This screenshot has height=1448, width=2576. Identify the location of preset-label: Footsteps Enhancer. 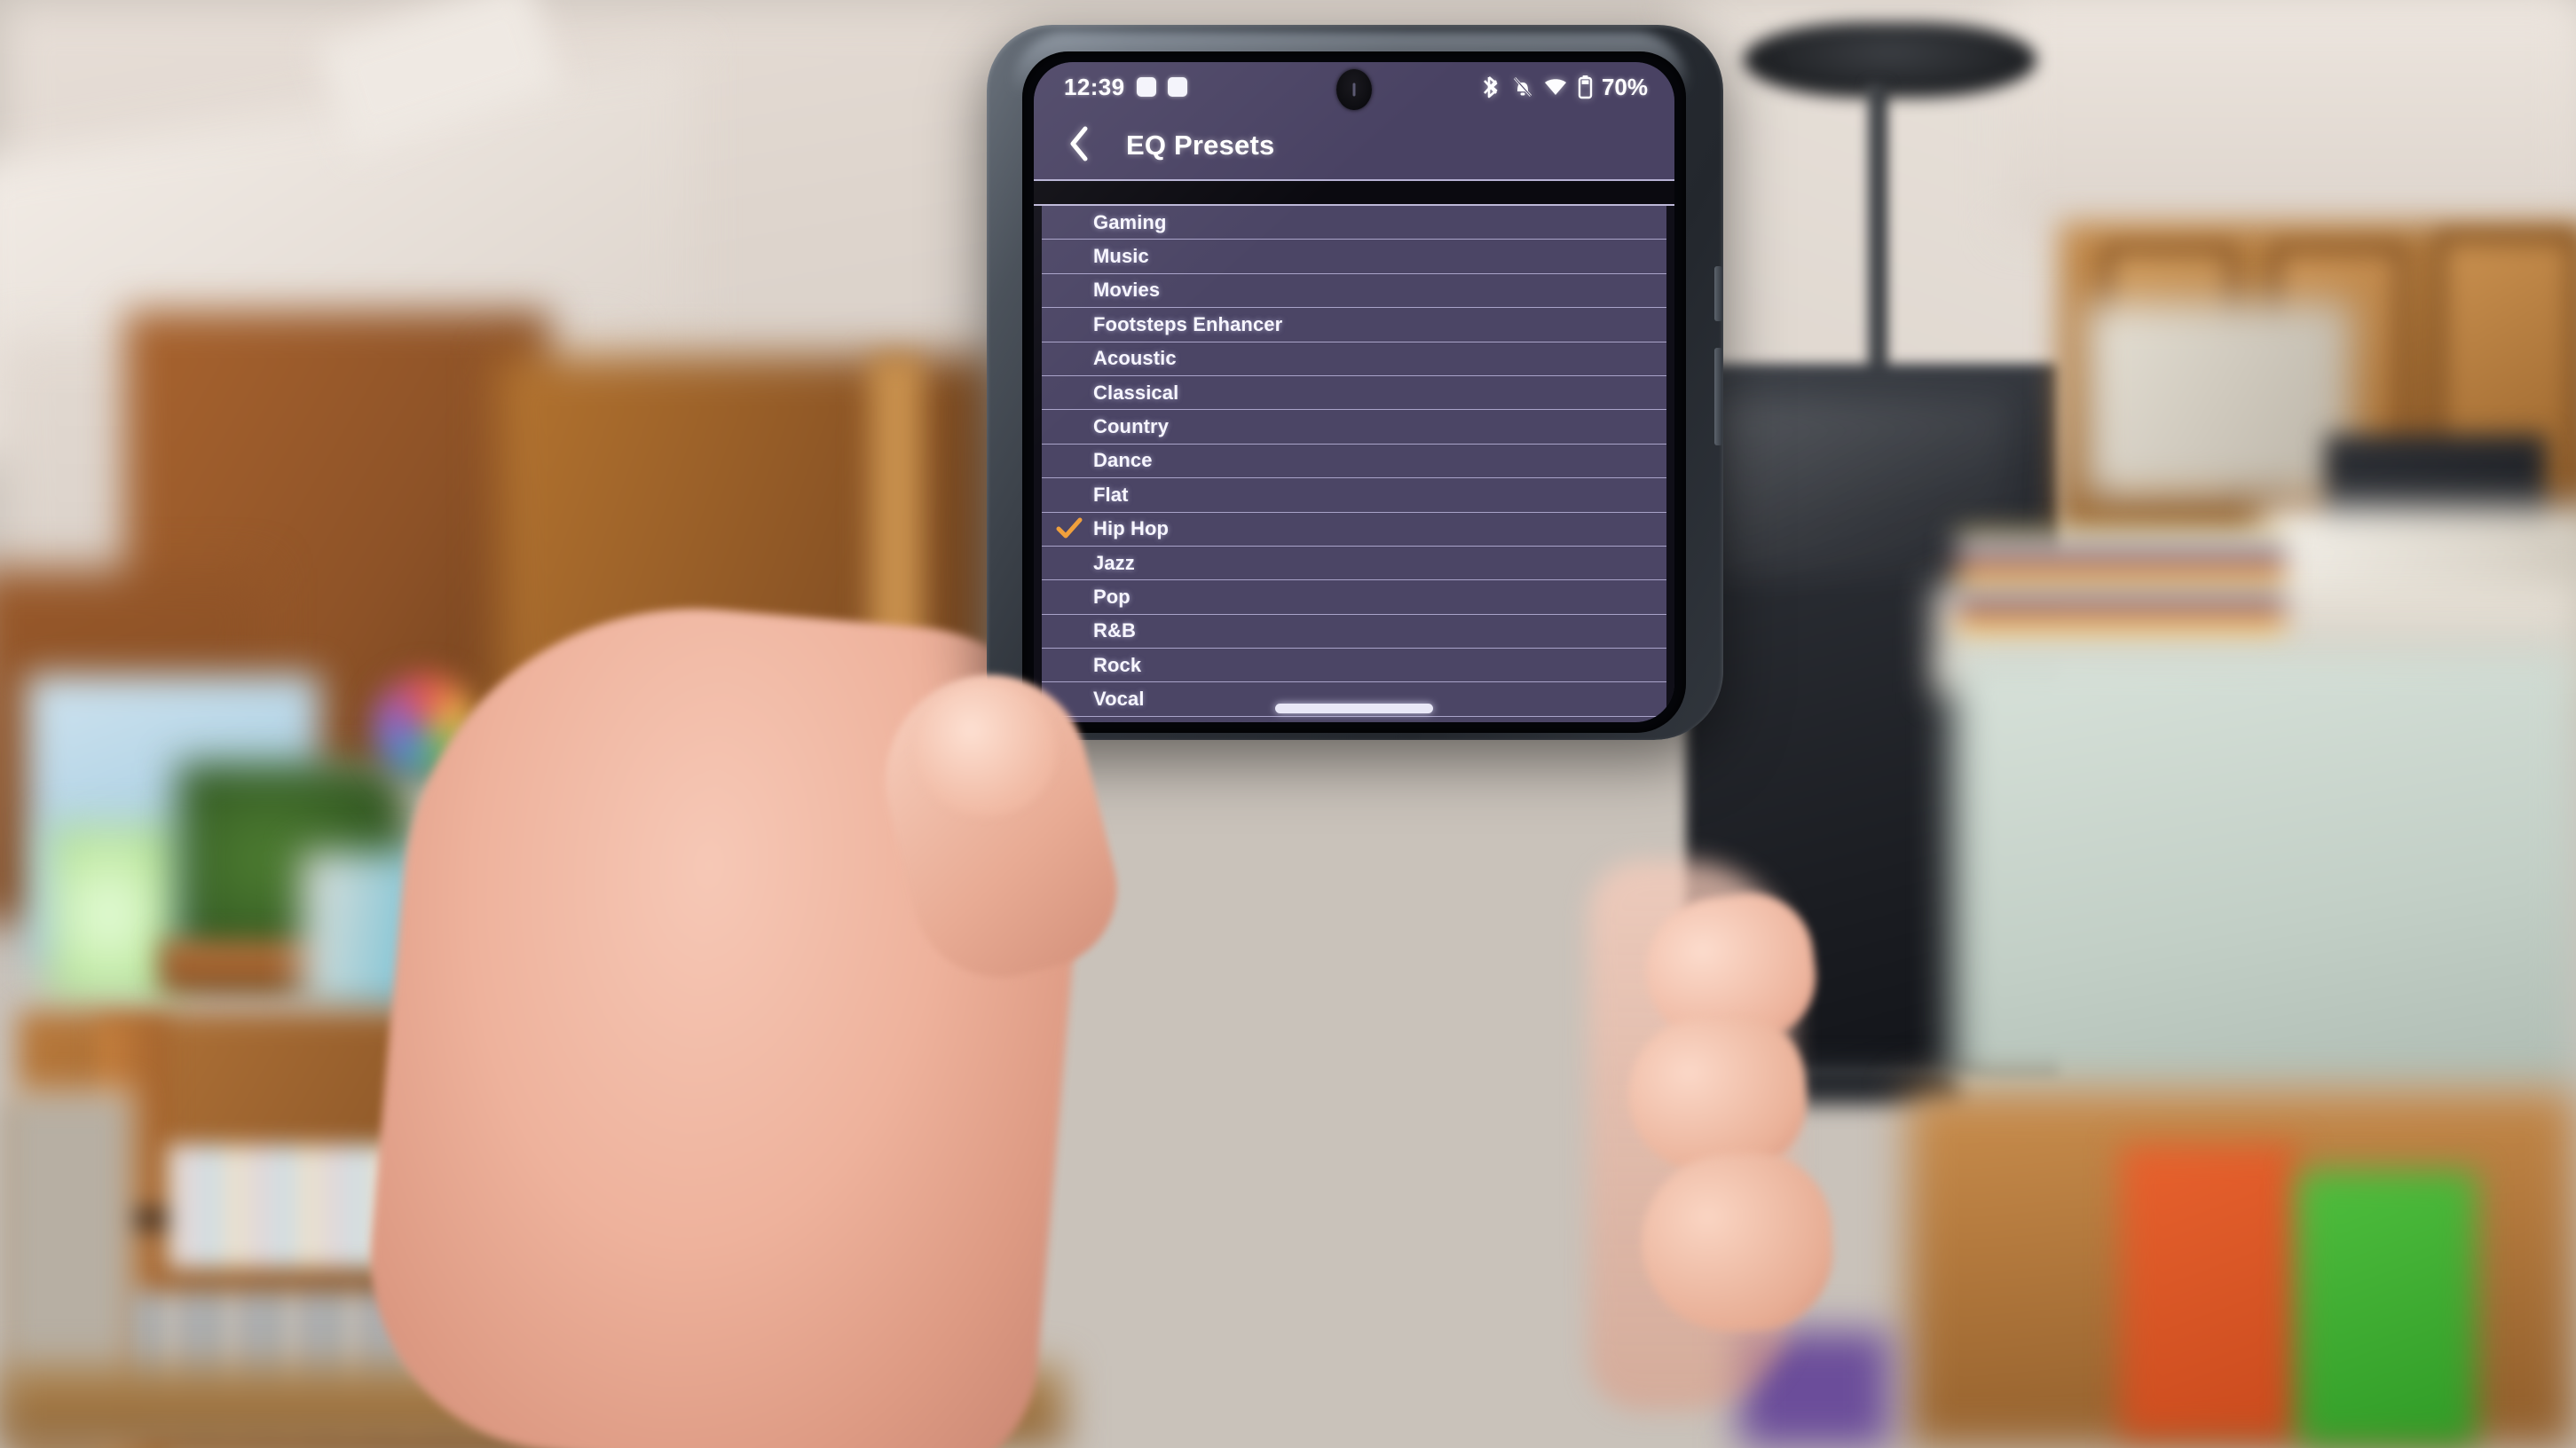
(1188, 323).